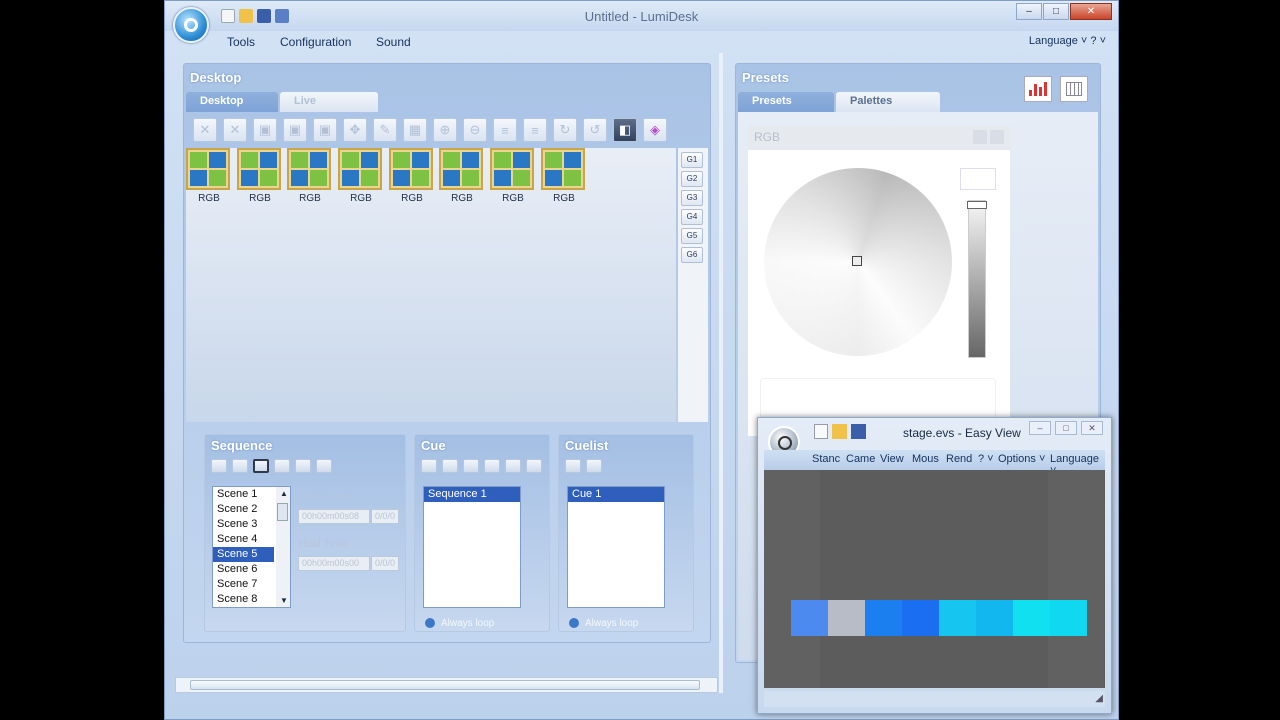 The image size is (1280, 720). I want to click on move-icon: ✥, so click(355, 130).